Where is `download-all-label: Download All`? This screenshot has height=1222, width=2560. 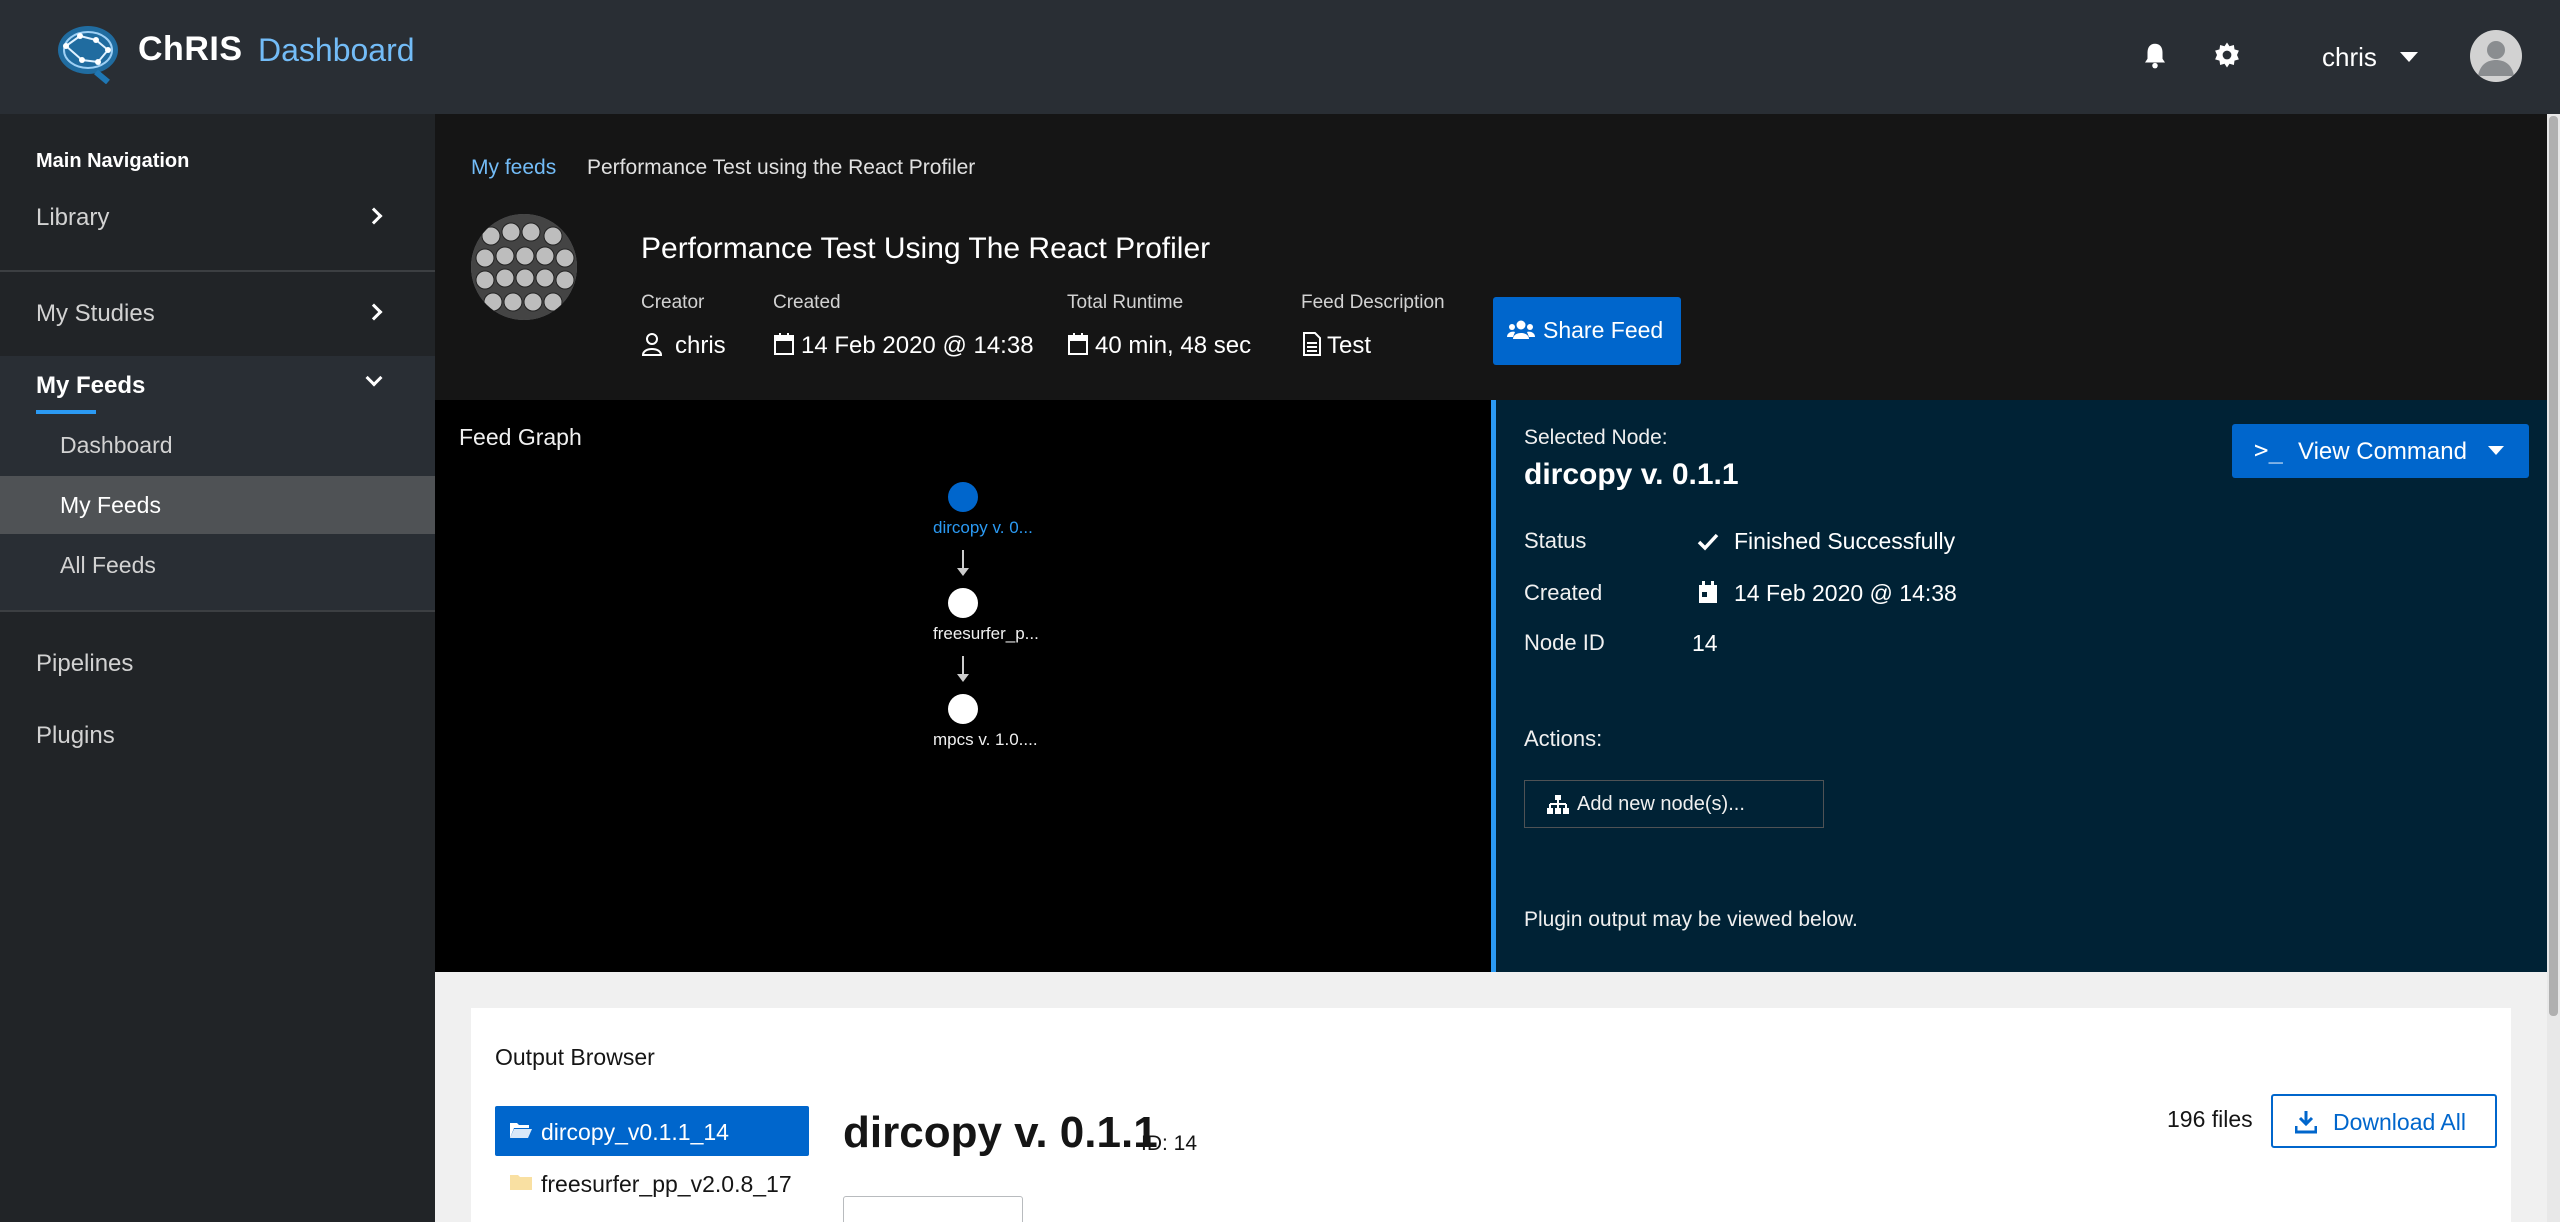 download-all-label: Download All is located at coordinates (2399, 1122).